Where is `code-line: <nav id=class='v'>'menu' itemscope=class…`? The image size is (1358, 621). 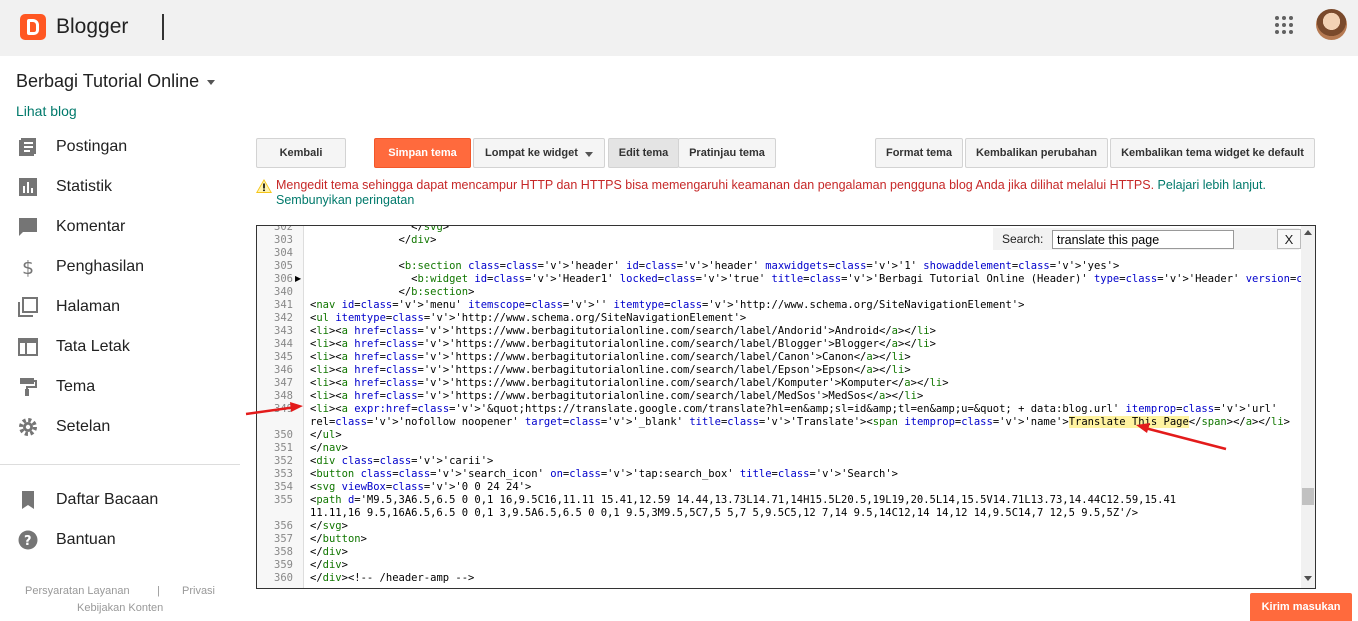
code-line: <nav id=class='v'>'menu' itemscope=class… is located at coordinates (667, 305).